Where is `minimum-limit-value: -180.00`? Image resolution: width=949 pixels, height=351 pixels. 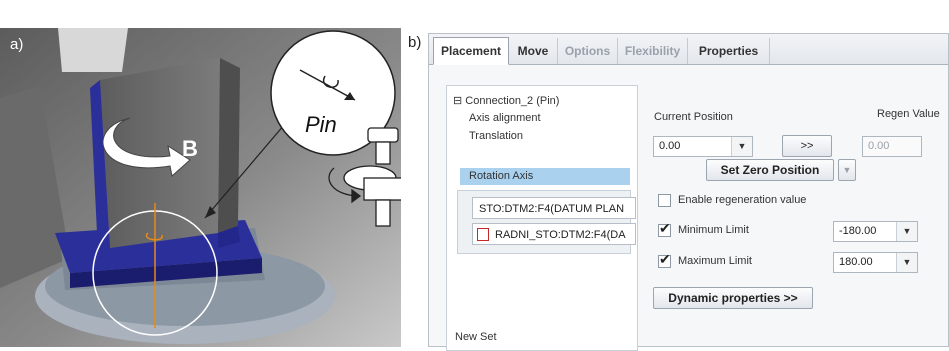
minimum-limit-value: -180.00 is located at coordinates (858, 231).